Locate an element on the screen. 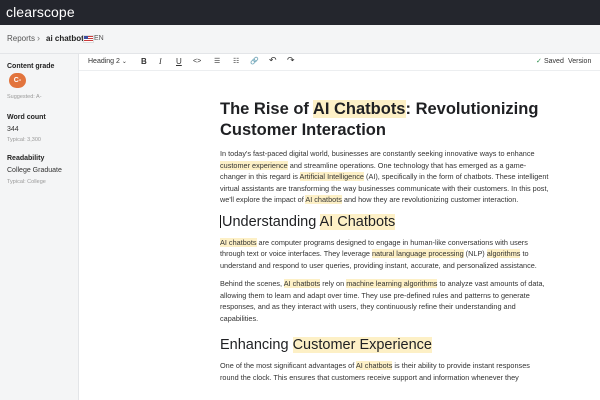 Image resolution: width=600 pixels, height=400 pixels. us-flag-icon is located at coordinates (88, 39).